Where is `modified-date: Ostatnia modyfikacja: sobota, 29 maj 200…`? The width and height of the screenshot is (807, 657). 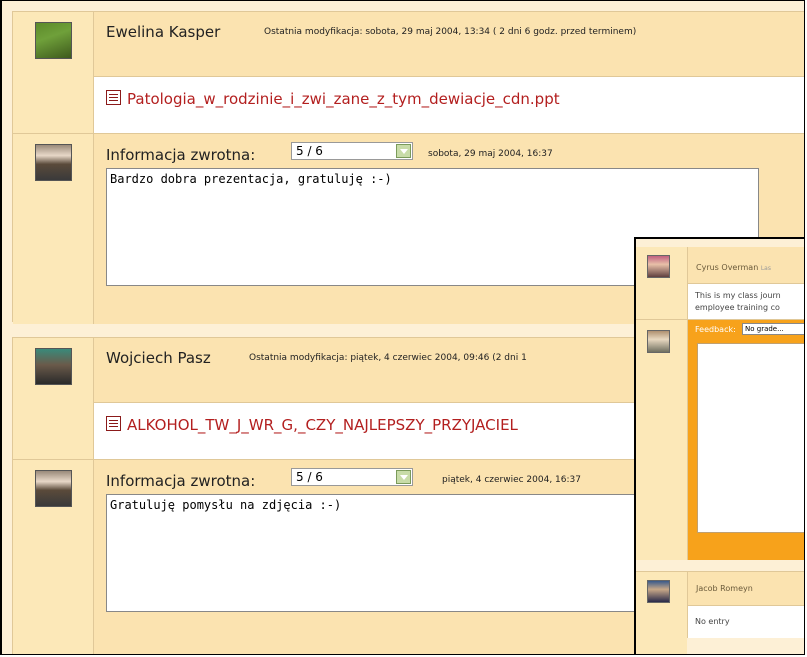
modified-date: Ostatnia modyfikacja: sobota, 29 maj 200… is located at coordinates (450, 32).